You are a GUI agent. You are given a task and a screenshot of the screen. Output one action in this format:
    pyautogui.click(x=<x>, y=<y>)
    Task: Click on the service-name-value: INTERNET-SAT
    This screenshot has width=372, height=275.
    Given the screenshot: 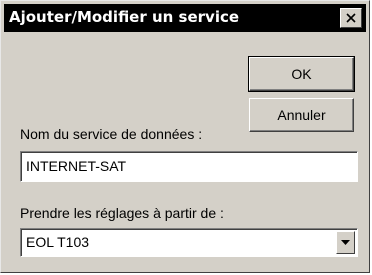 What is the action you would take?
    pyautogui.click(x=76, y=166)
    